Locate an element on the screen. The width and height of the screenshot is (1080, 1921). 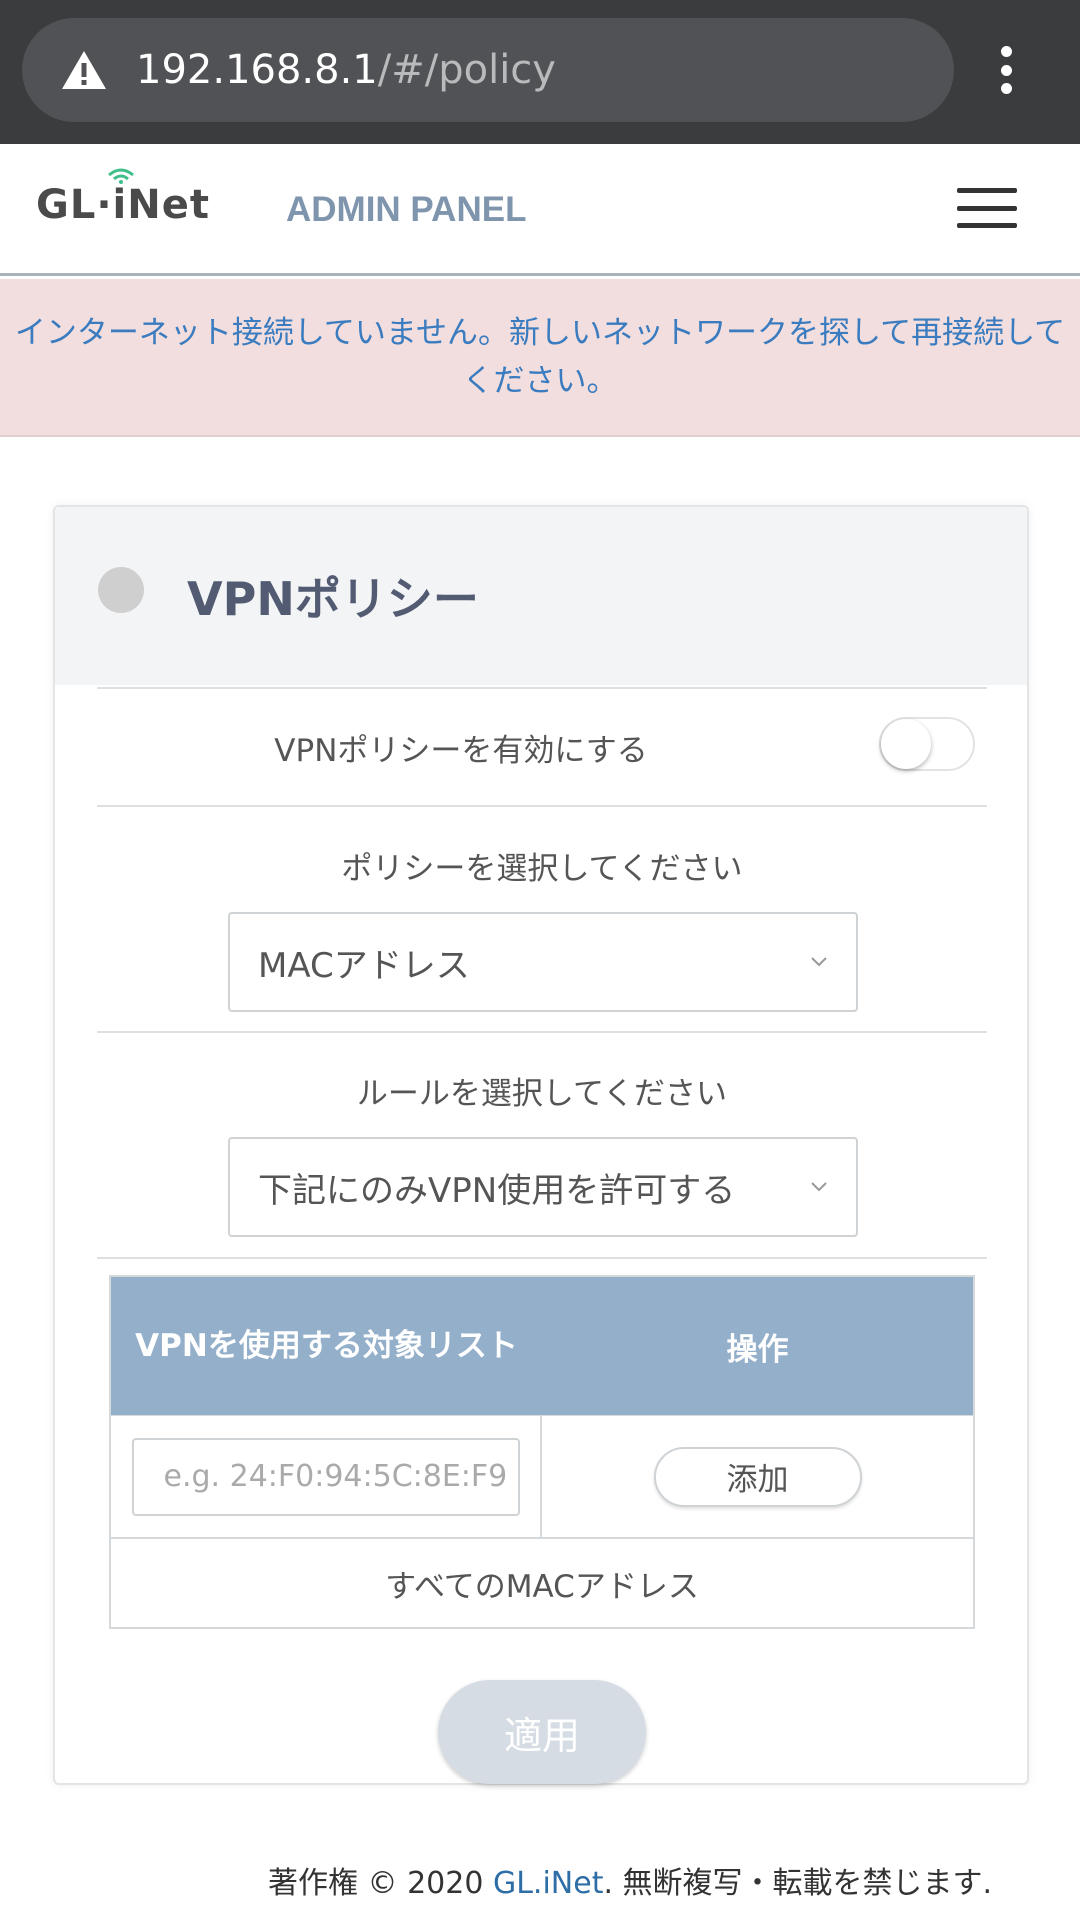
url-host: 192.168.8.1 is located at coordinates (257, 70).